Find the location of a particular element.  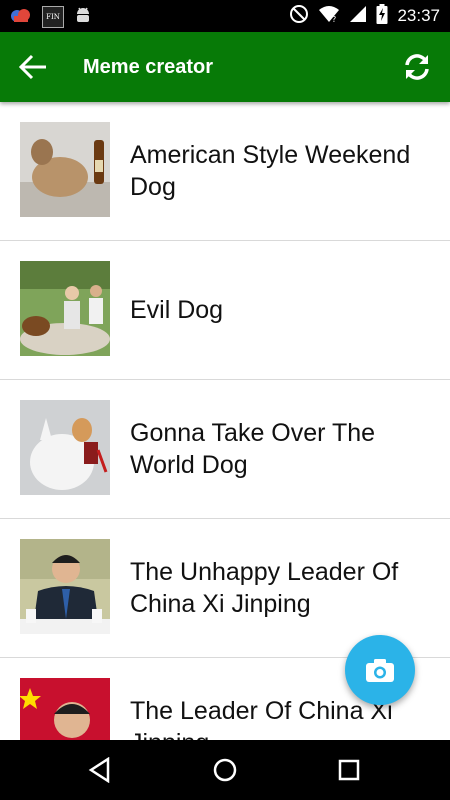

nav-recents-button is located at coordinates (349, 770).